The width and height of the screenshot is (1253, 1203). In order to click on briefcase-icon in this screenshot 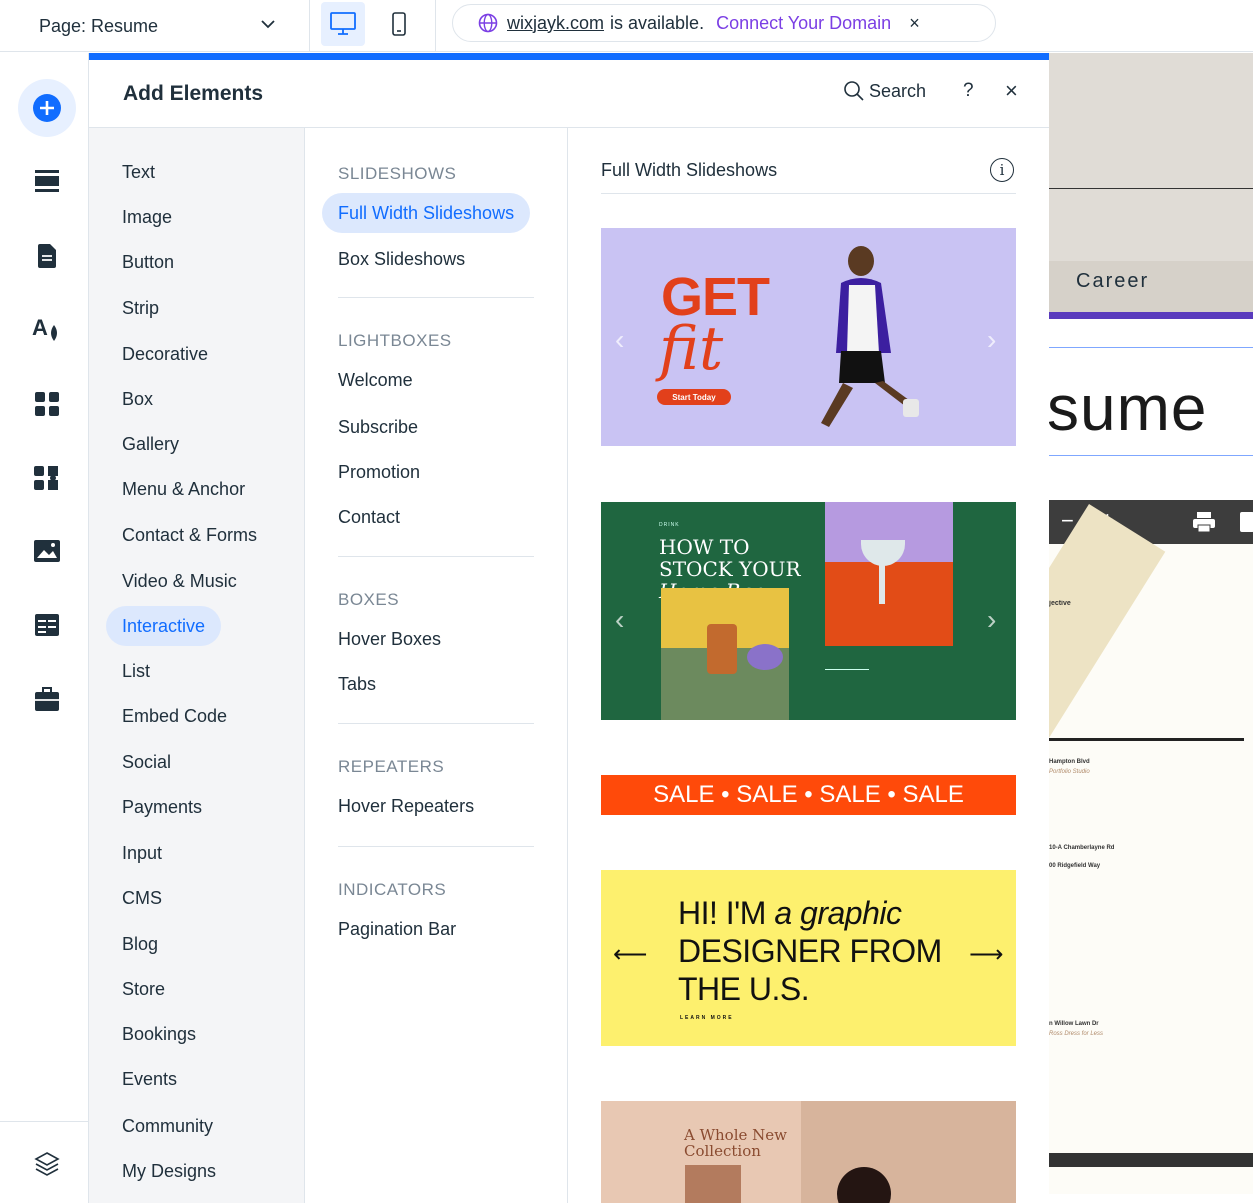, I will do `click(47, 699)`.